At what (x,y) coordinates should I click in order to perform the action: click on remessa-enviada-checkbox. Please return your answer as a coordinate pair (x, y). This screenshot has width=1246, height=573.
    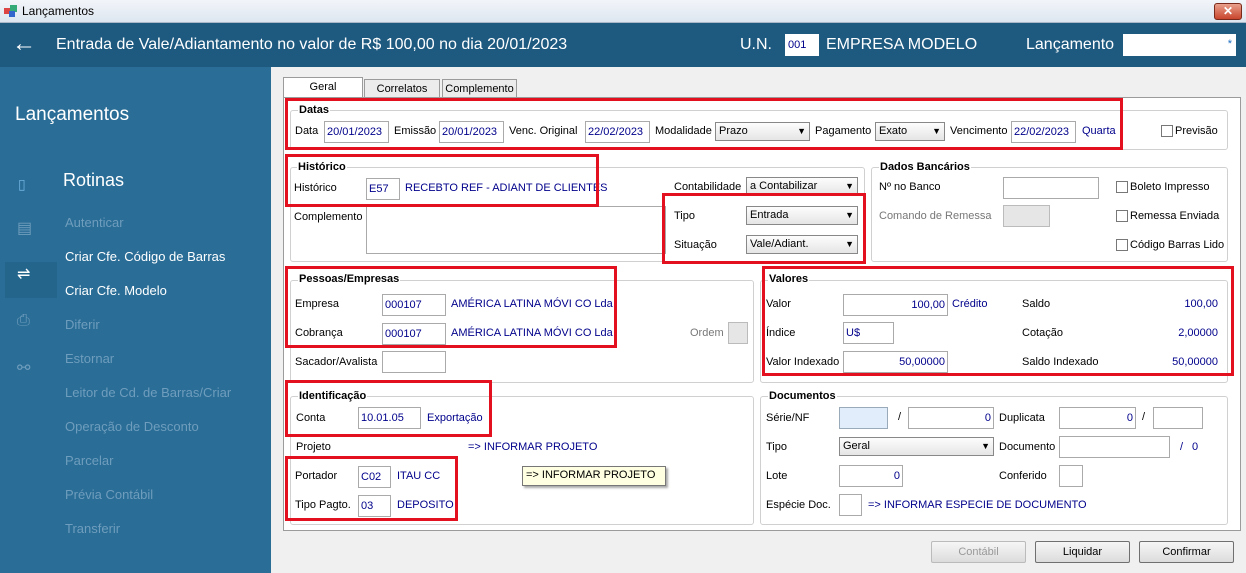
    Looking at the image, I should click on (1122, 216).